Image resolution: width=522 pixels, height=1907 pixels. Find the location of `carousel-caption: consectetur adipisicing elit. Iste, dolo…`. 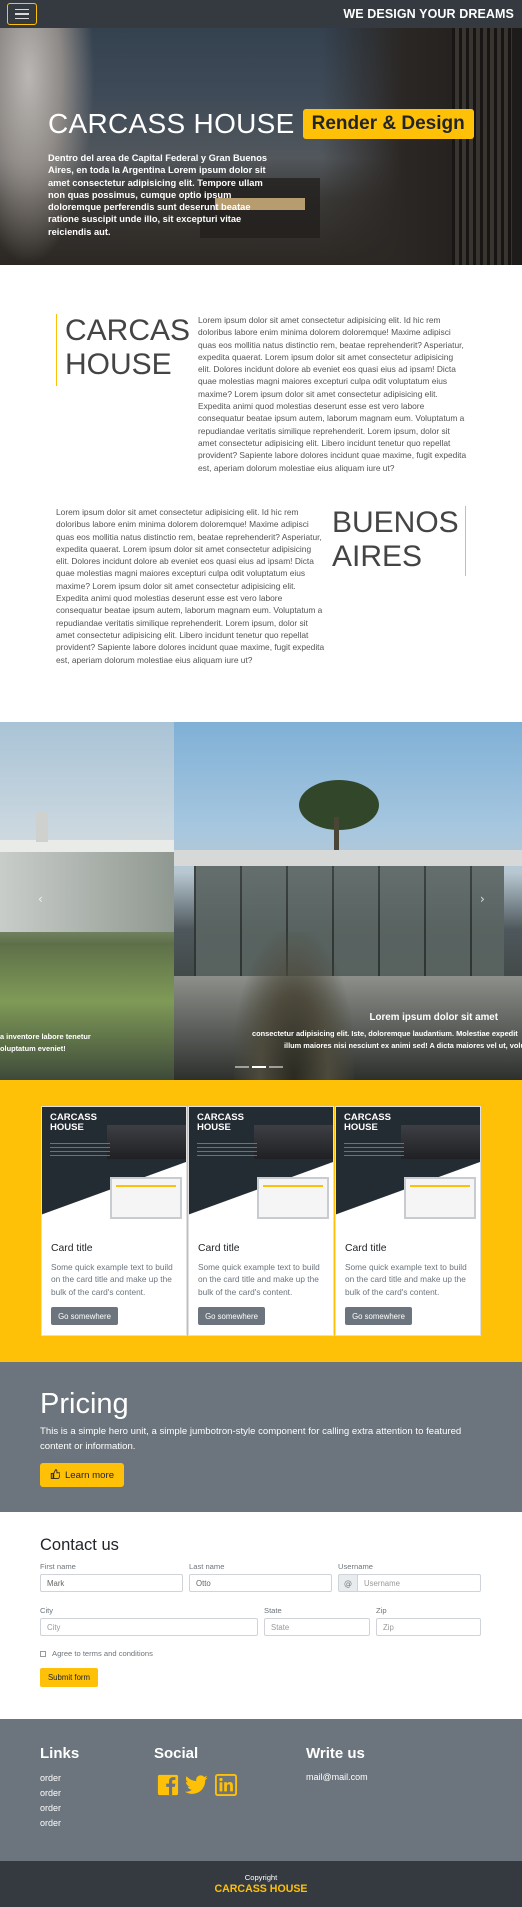

carousel-caption: consectetur adipisicing elit. Iste, dolo… is located at coordinates (385, 1033).